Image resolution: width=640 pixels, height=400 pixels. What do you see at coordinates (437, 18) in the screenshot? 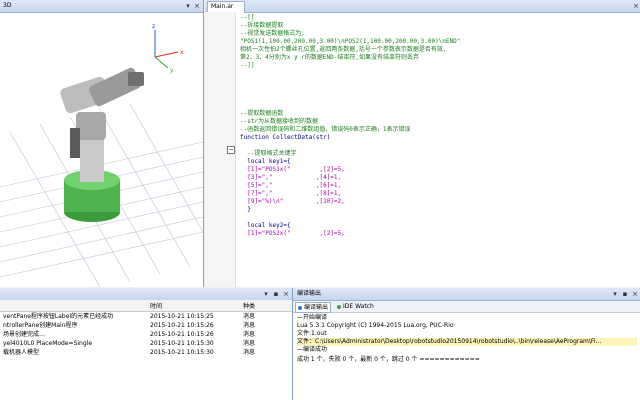
I see `code-line: --[[` at bounding box center [437, 18].